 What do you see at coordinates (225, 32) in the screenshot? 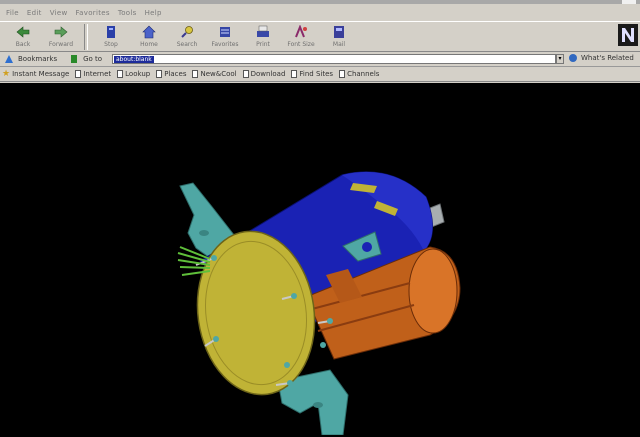
I see `favorites-icon` at bounding box center [225, 32].